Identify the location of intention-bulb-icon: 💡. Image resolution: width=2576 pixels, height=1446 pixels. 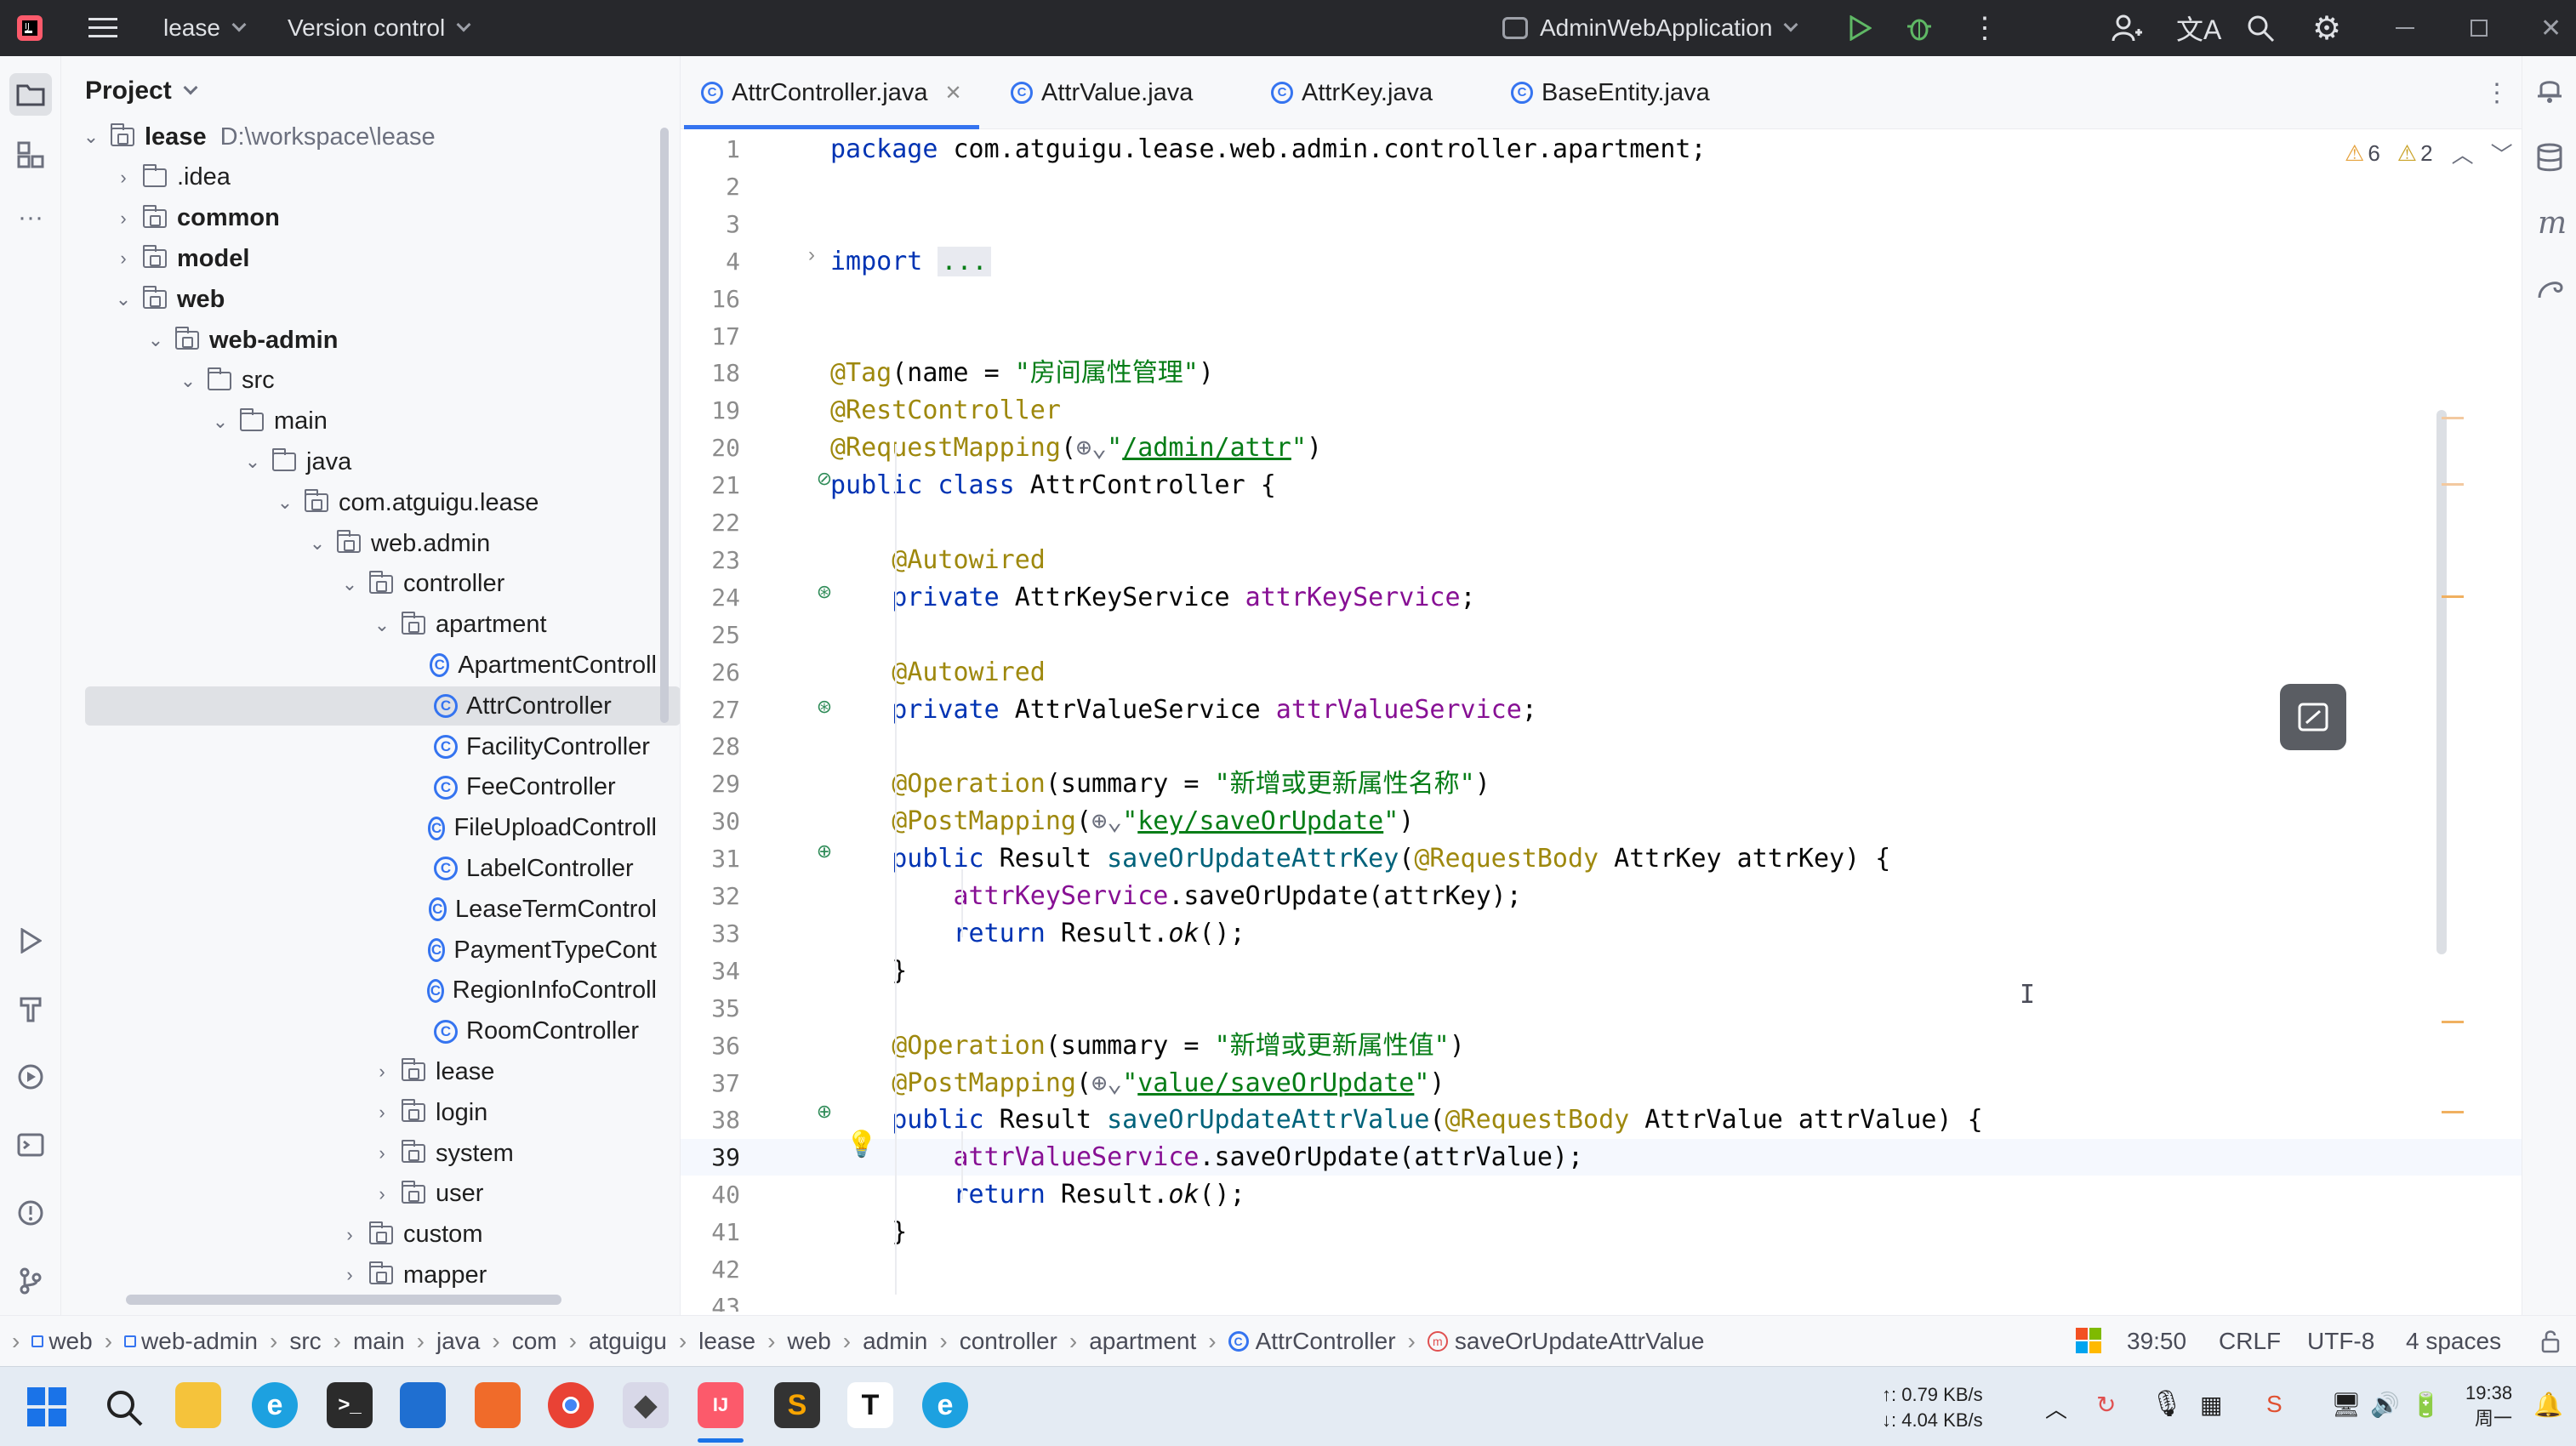
(861, 1144).